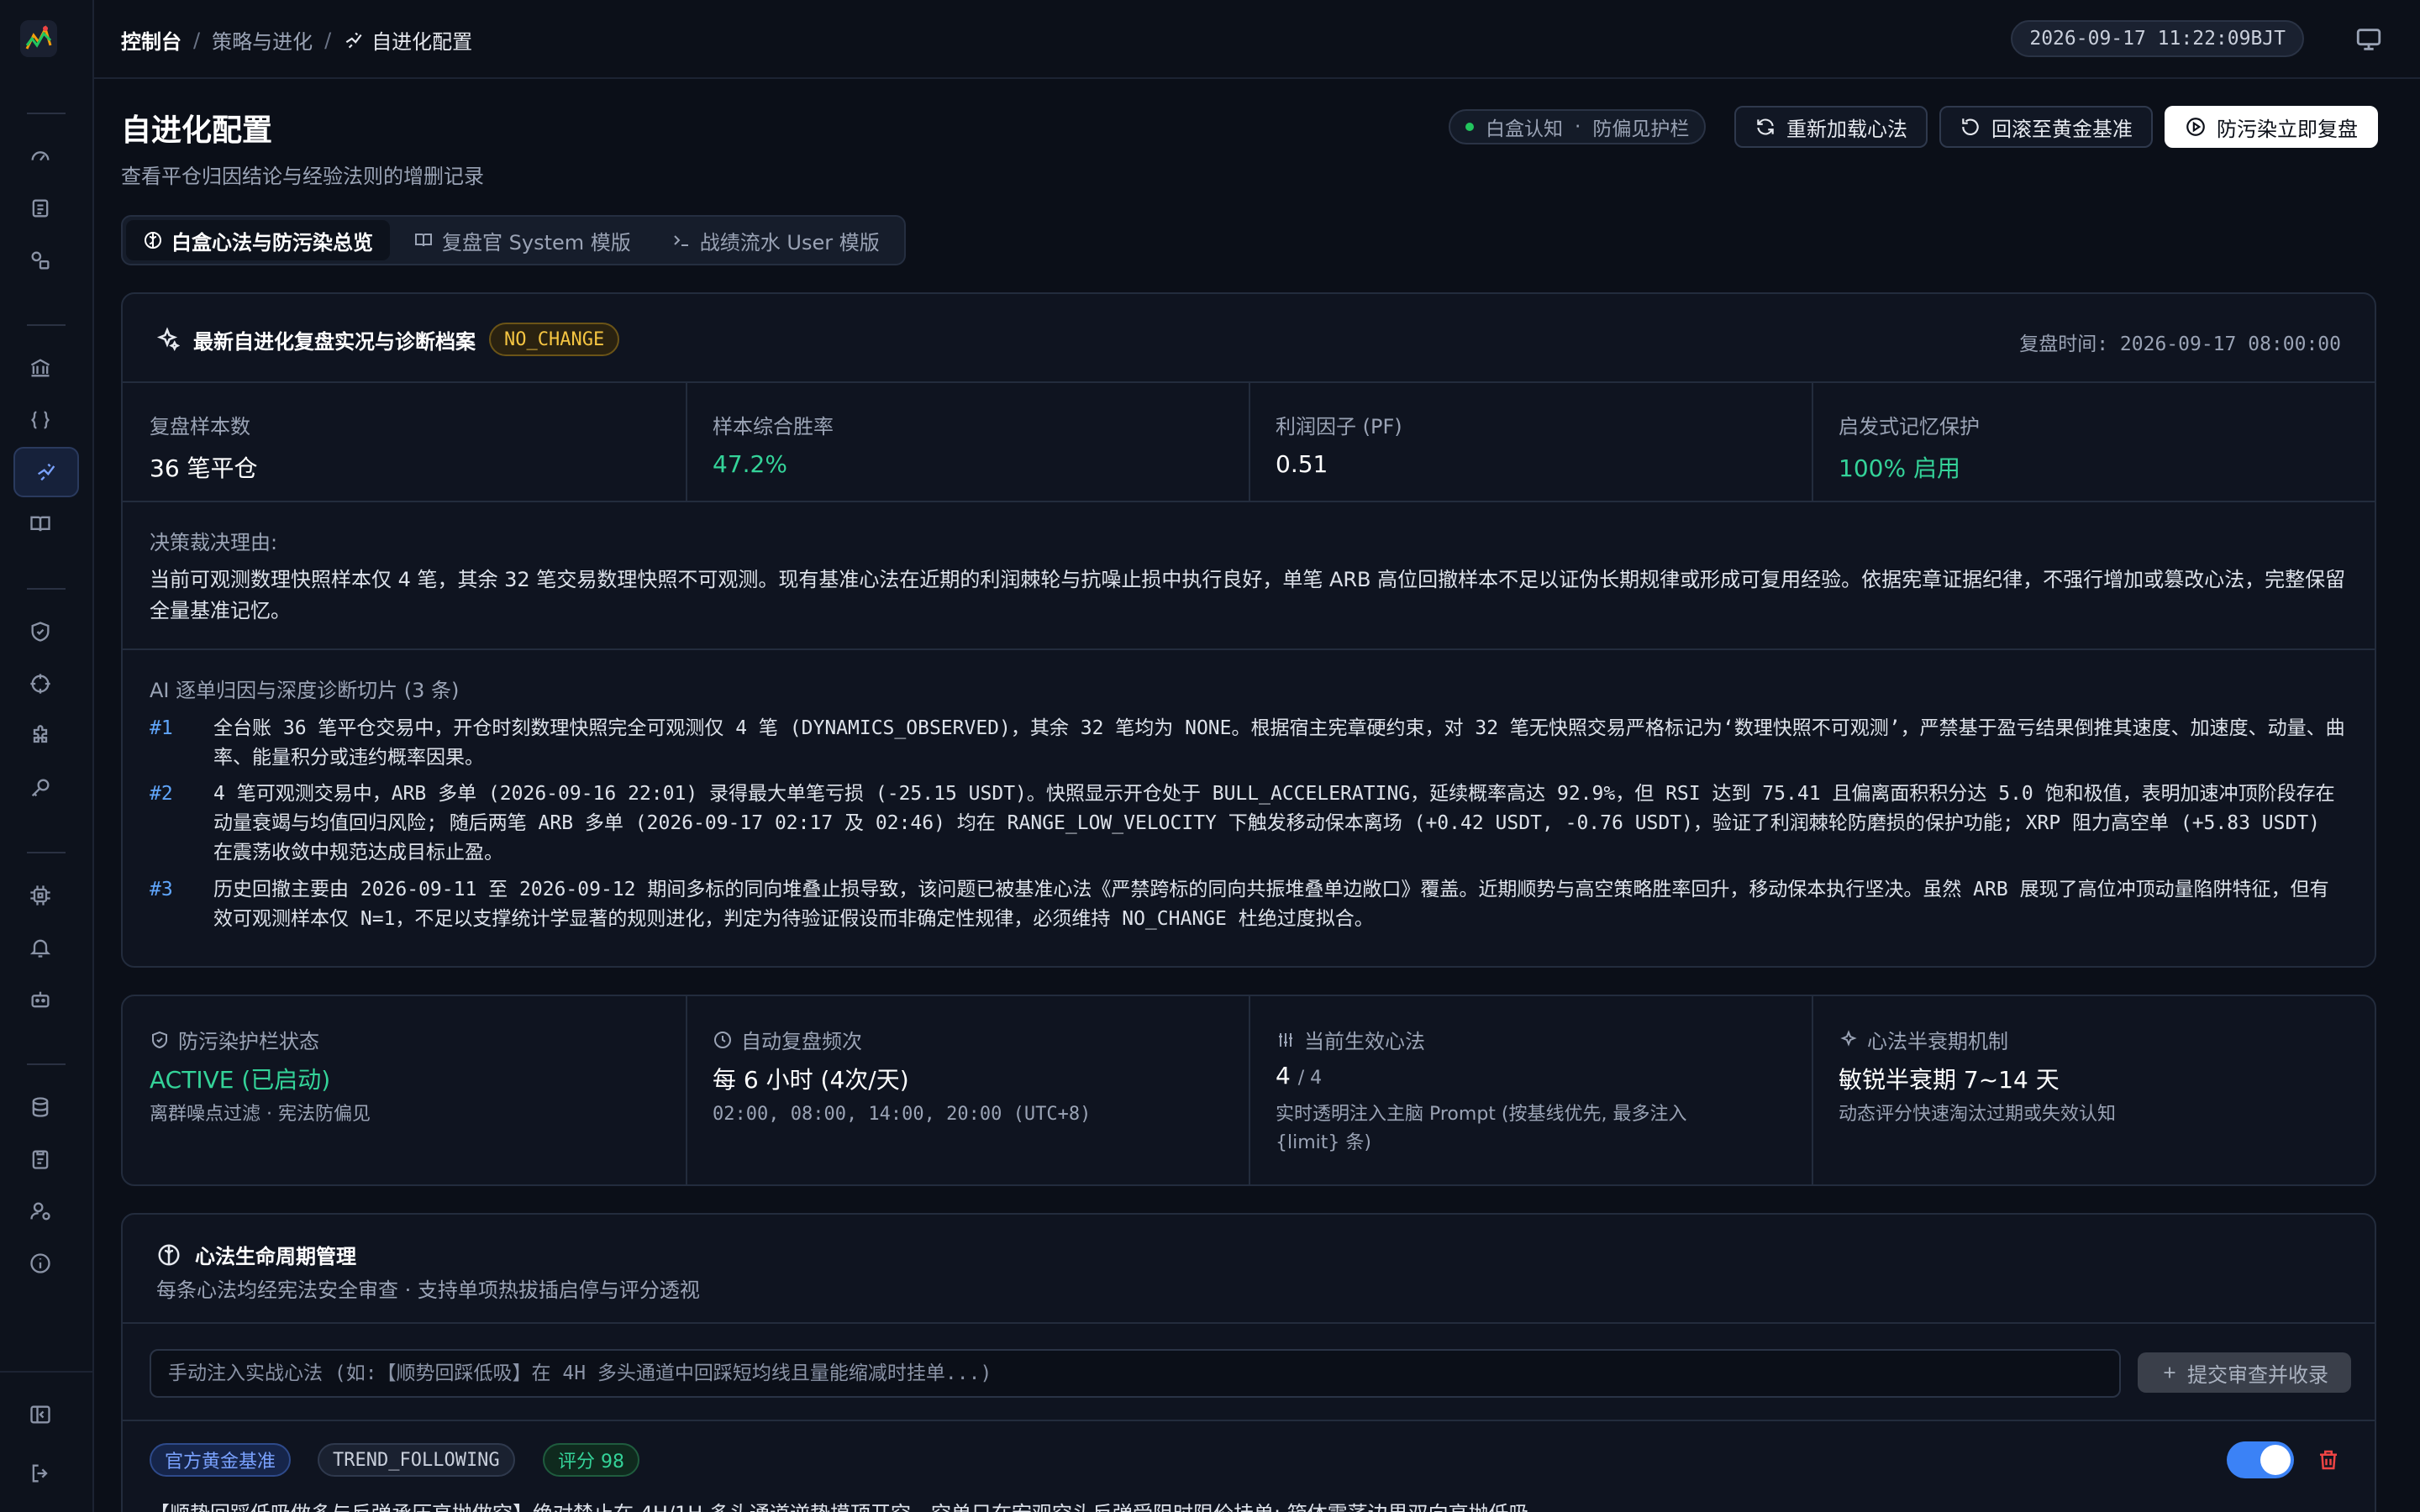  What do you see at coordinates (46, 589) in the screenshot?
I see `sidebar-divider` at bounding box center [46, 589].